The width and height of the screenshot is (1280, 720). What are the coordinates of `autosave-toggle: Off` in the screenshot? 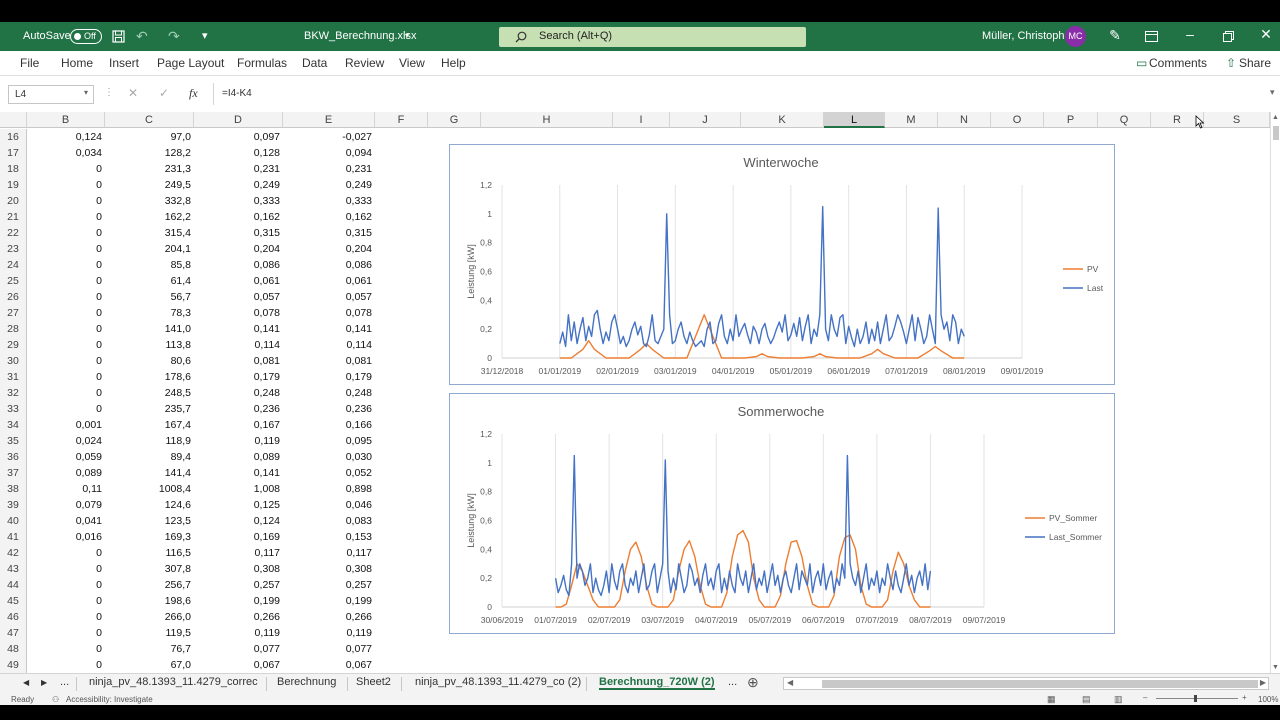 It's located at (86, 36).